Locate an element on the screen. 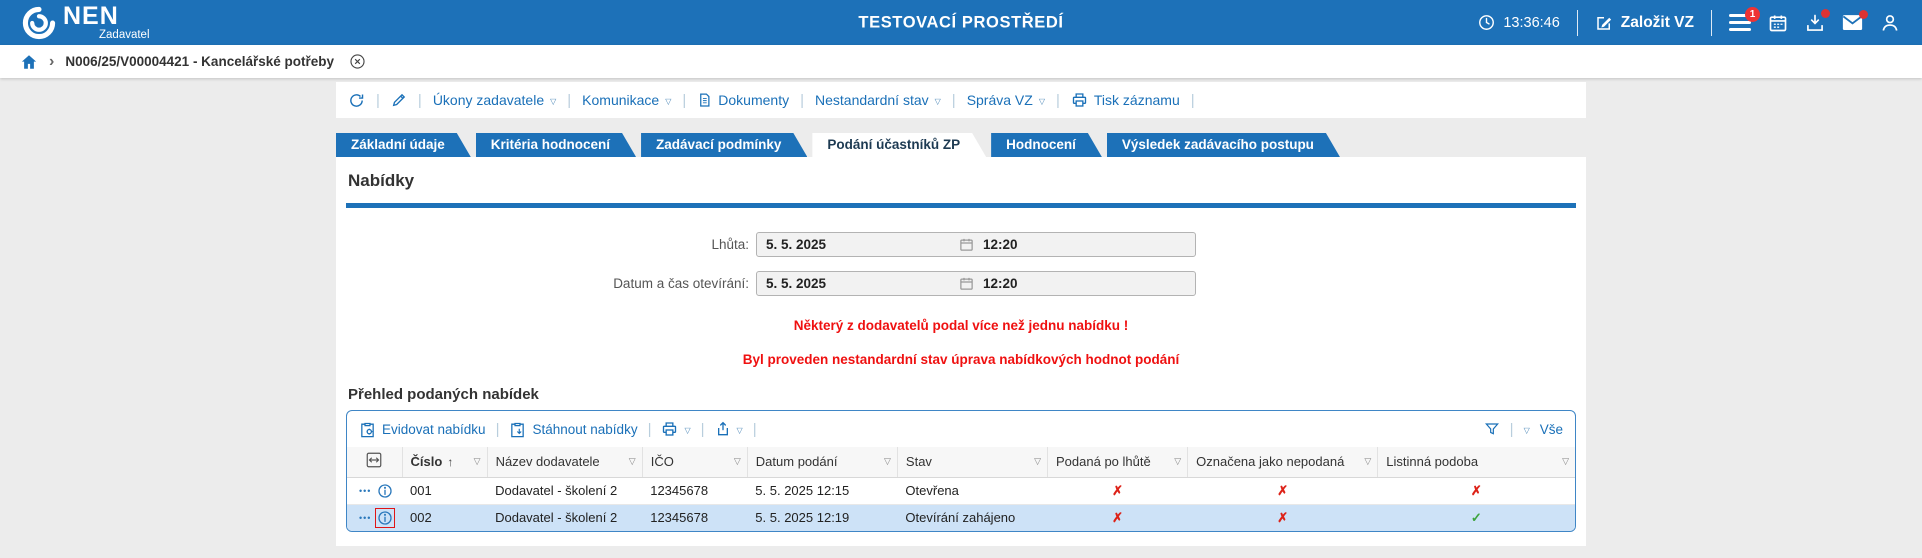  chevron-right-icon: › is located at coordinates (52, 61).